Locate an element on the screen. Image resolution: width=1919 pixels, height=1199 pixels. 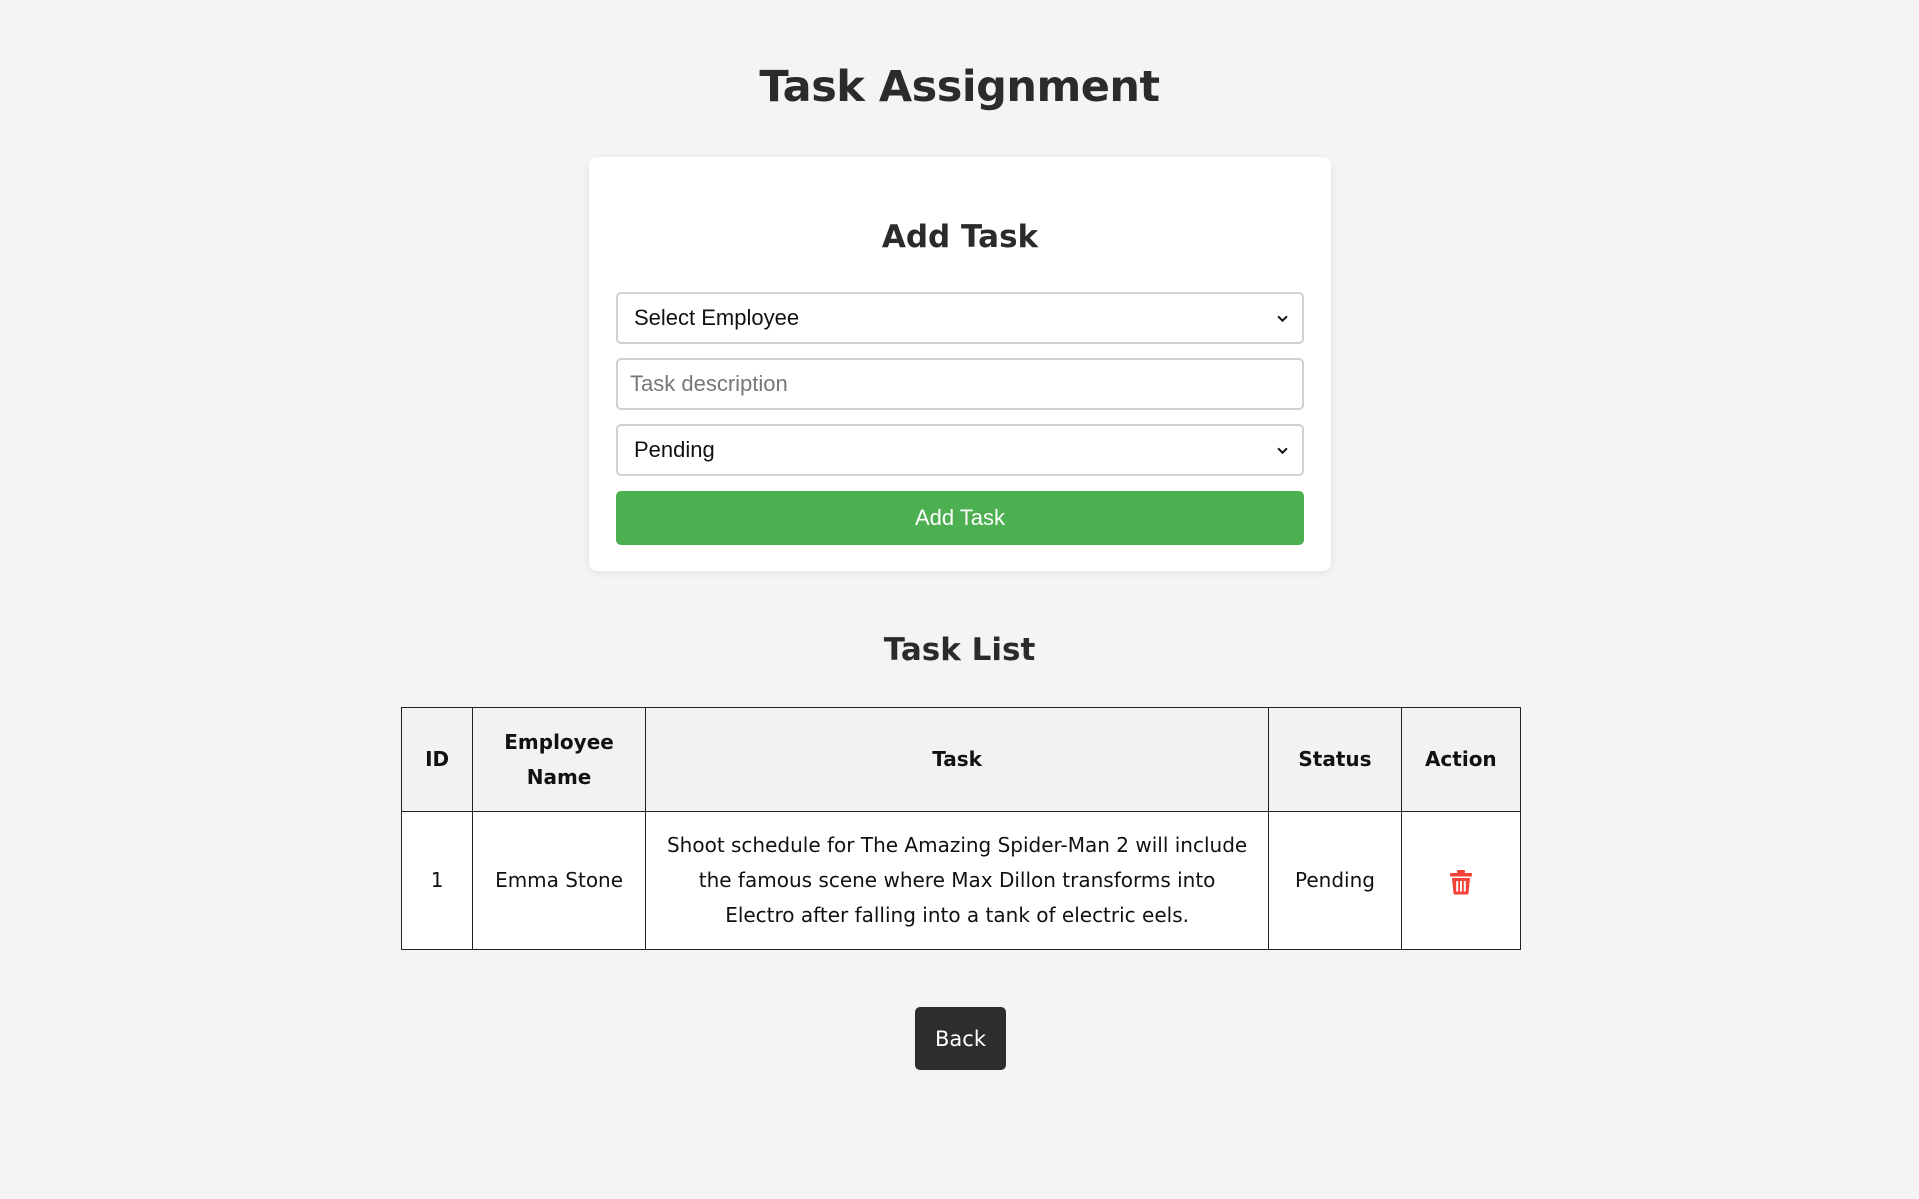
cell-action is located at coordinates (1461, 880).